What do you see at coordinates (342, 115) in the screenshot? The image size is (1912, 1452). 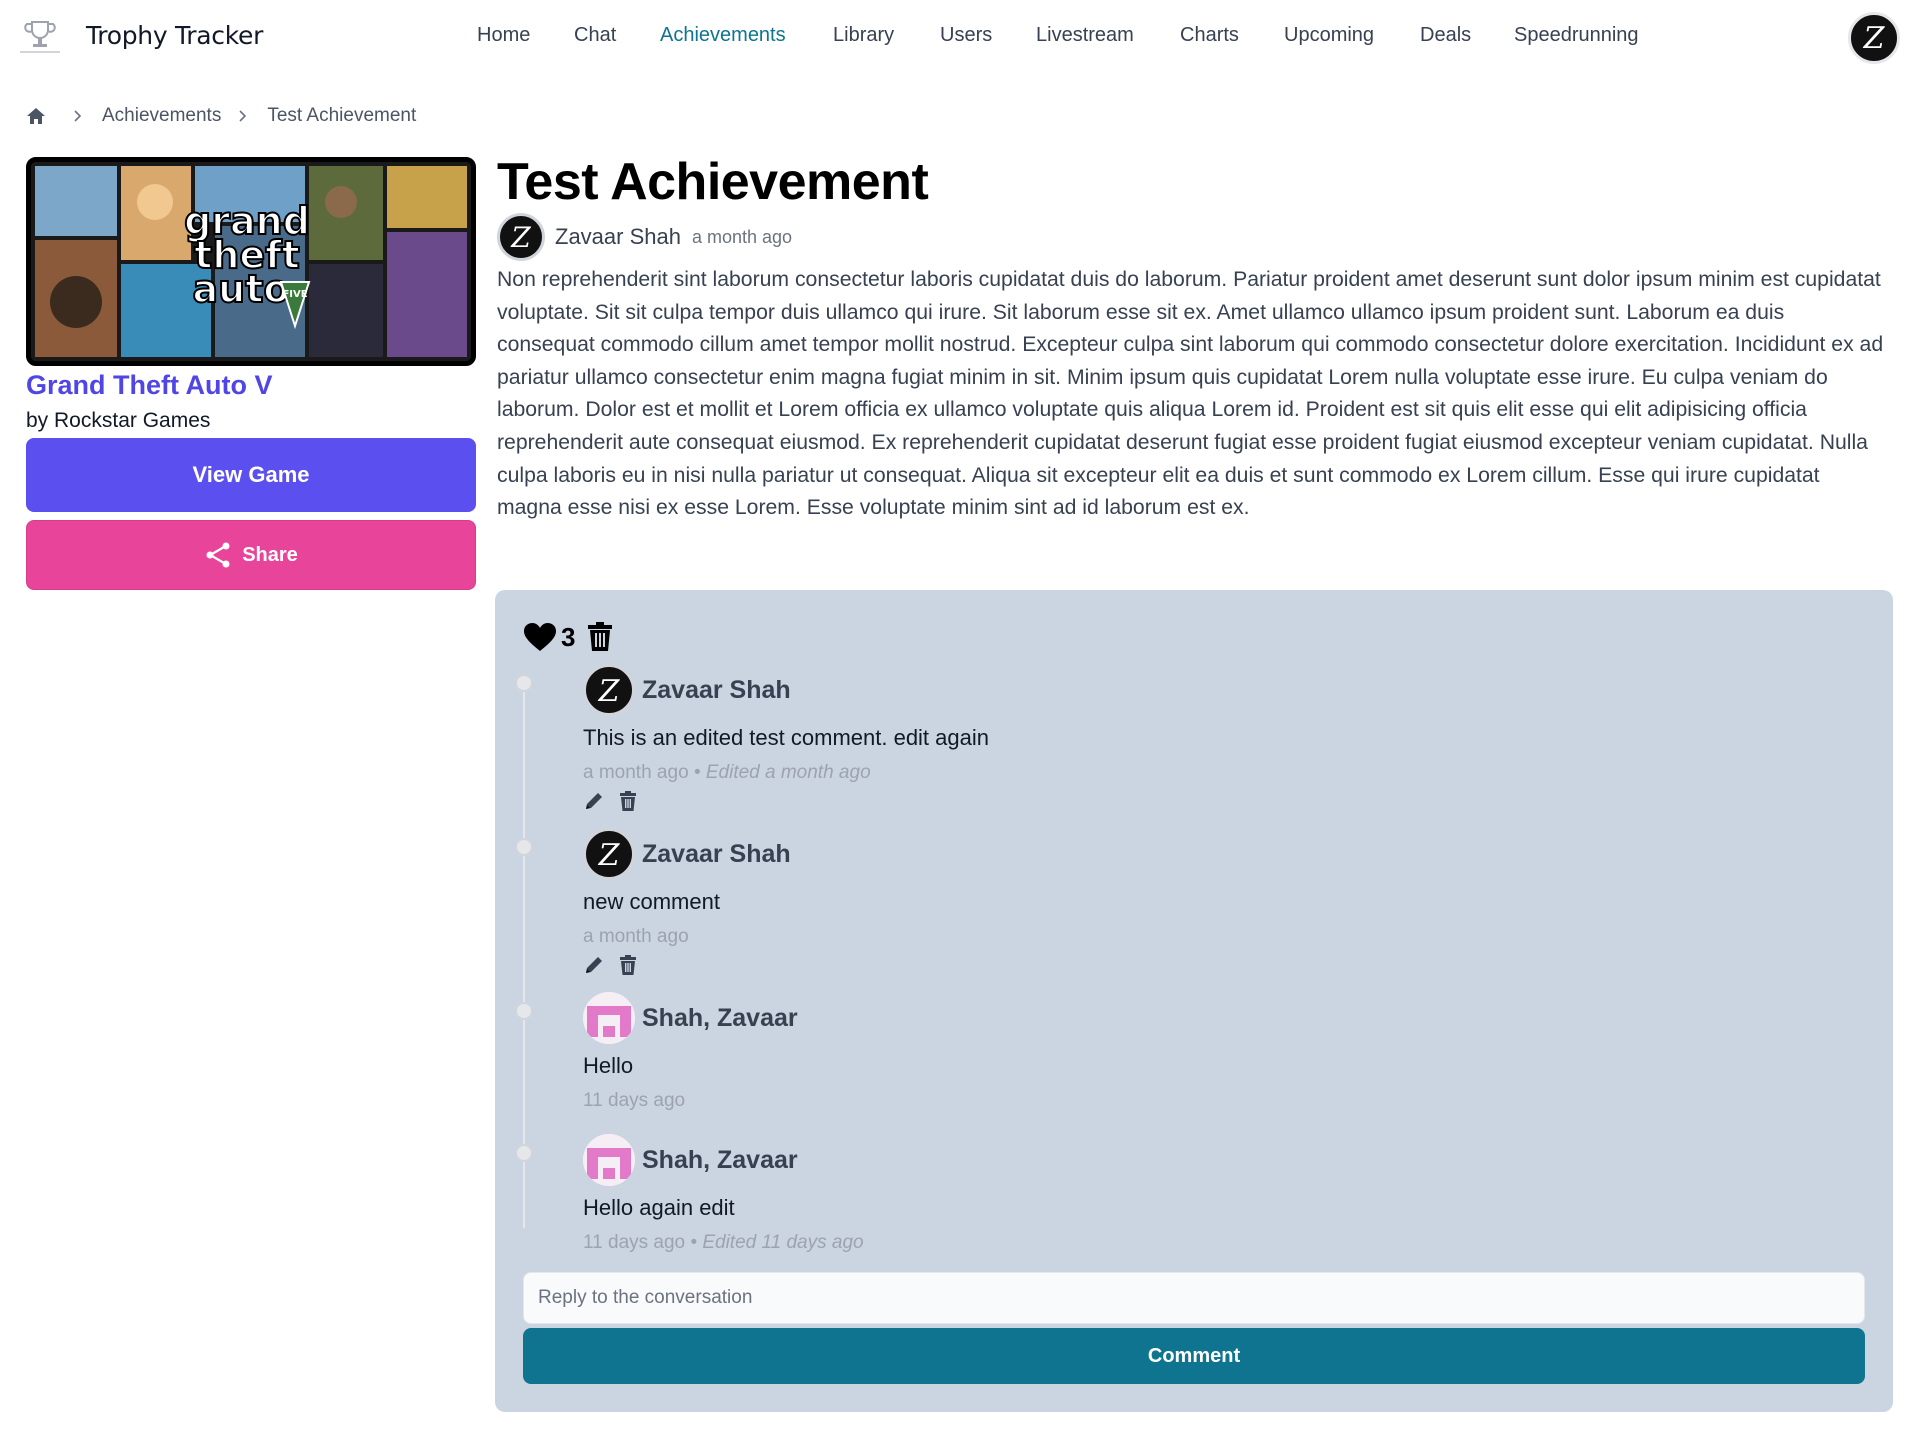 I see `breadcrumb-current: Test Achievement` at bounding box center [342, 115].